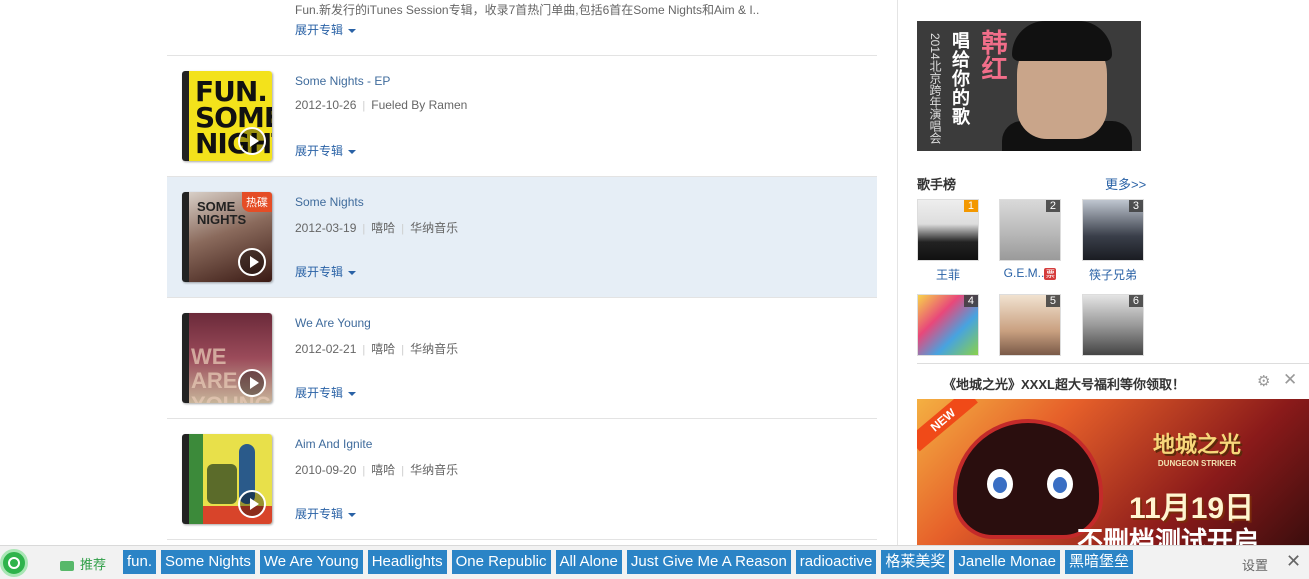 This screenshot has width=1309, height=579. Describe the element at coordinates (1125, 183) in the screenshot. I see `more-link: 更多>>` at that location.